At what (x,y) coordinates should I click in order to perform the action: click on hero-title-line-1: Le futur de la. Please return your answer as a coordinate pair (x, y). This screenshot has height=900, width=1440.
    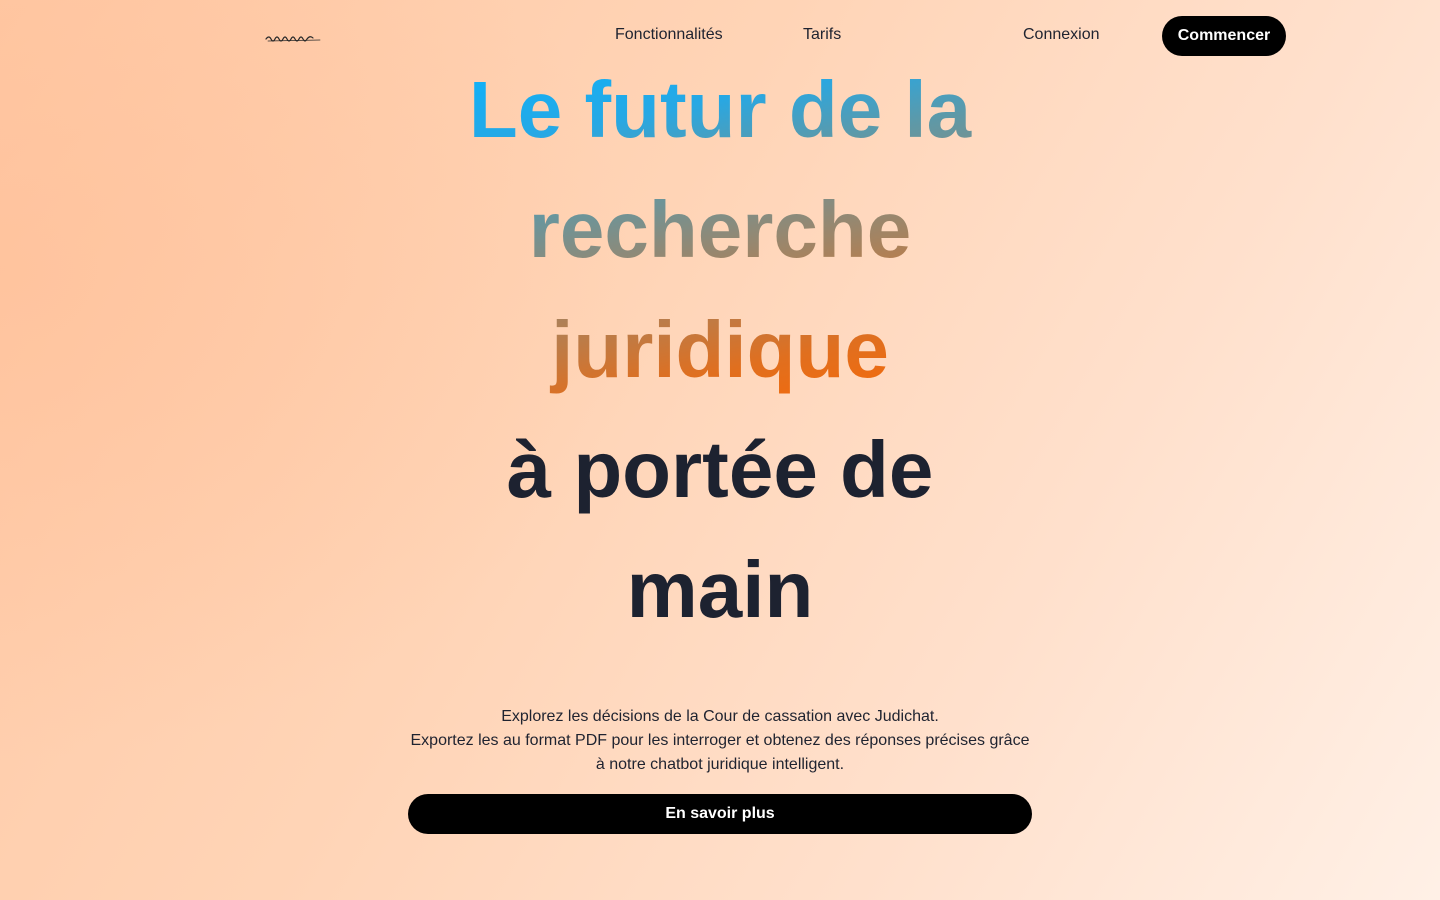
    Looking at the image, I should click on (720, 109).